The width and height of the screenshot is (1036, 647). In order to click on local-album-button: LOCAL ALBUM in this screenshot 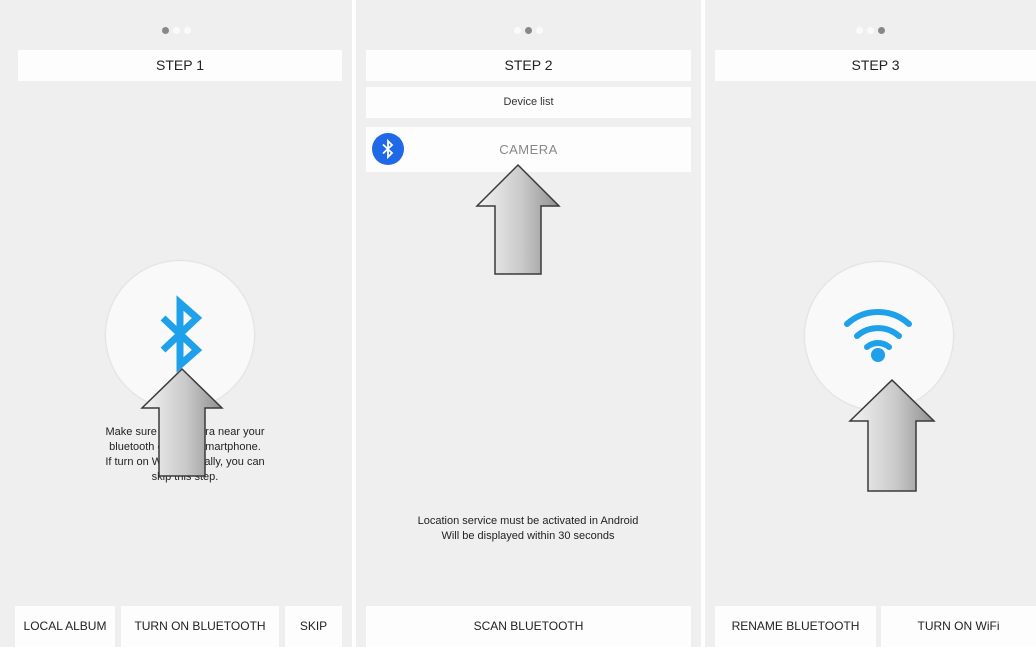, I will do `click(65, 626)`.